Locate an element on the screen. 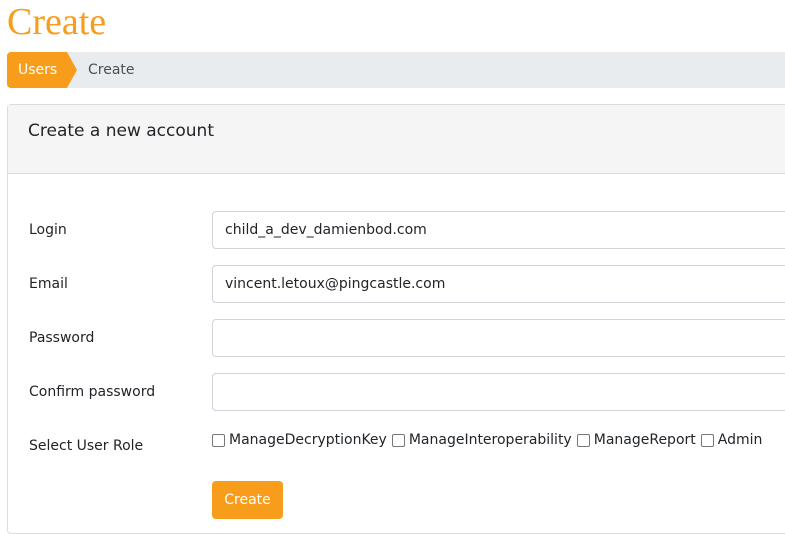 The width and height of the screenshot is (785, 534). role-manage-decryption-key: ManageDecryptionKey is located at coordinates (299, 440).